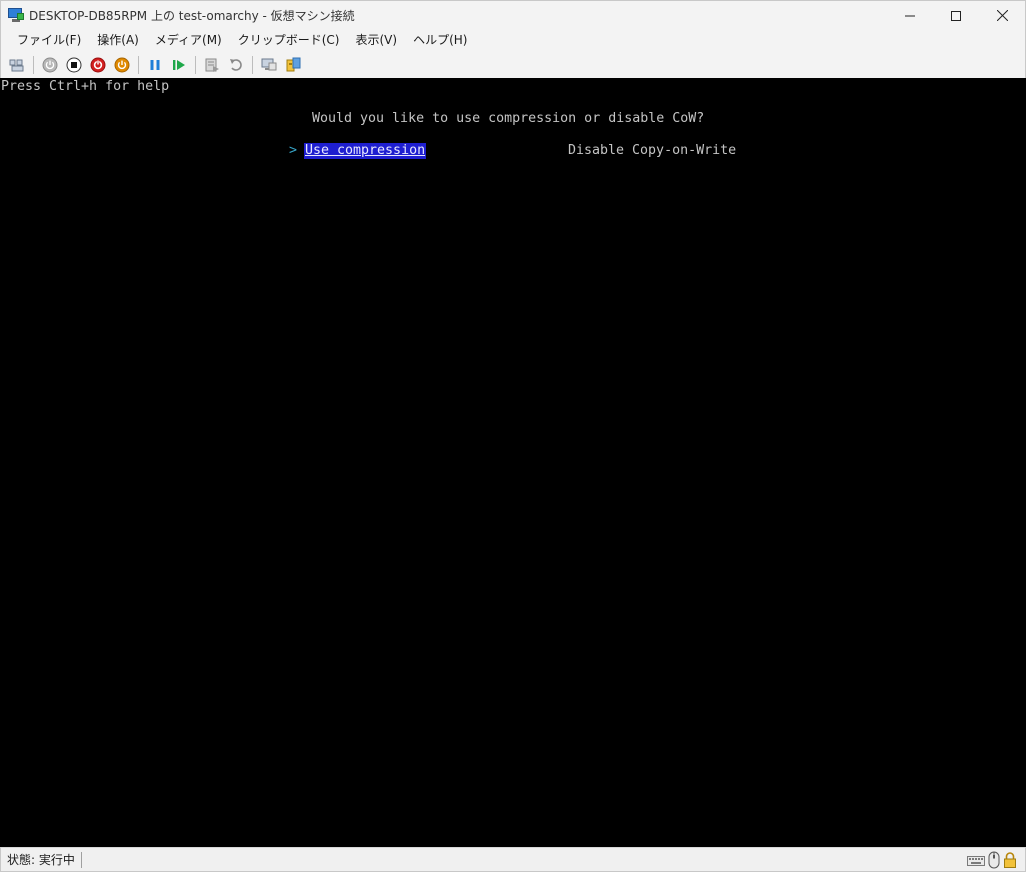  I want to click on selection-caret: >, so click(293, 150).